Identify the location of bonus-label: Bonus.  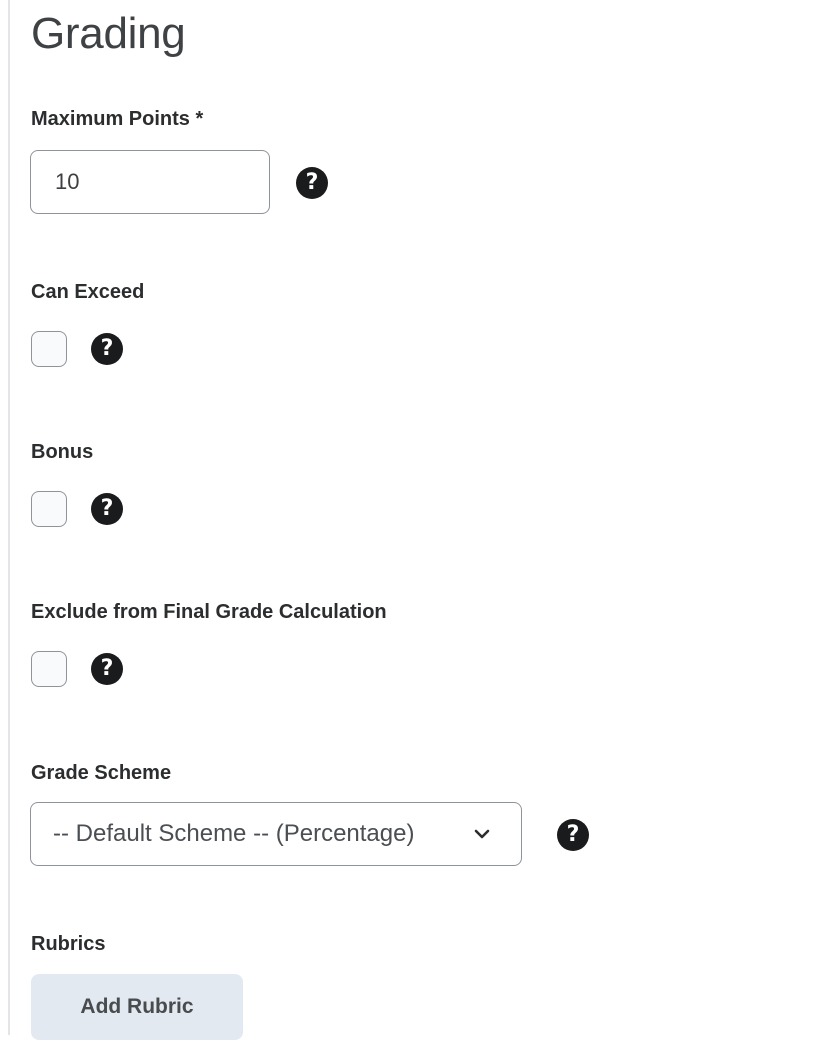
(62, 452).